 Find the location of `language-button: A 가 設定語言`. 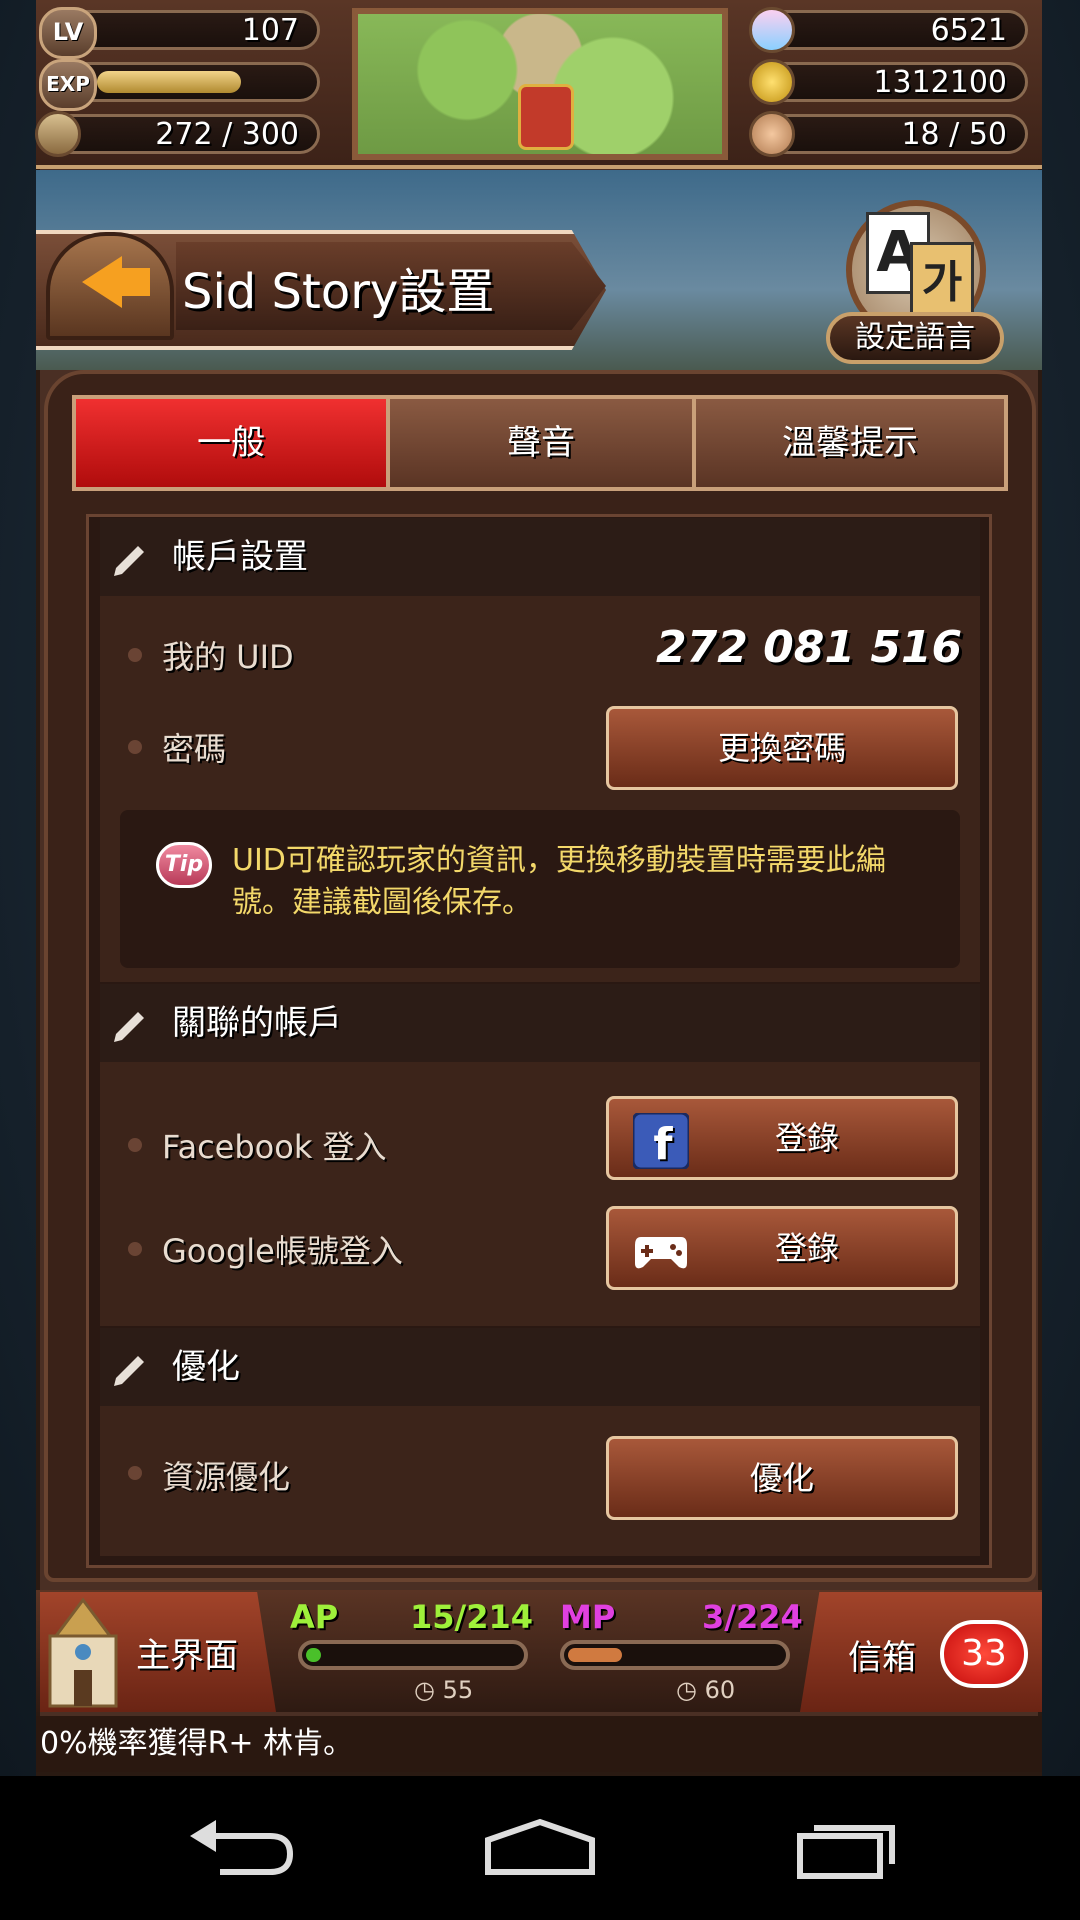

language-button: A 가 設定語言 is located at coordinates (916, 285).